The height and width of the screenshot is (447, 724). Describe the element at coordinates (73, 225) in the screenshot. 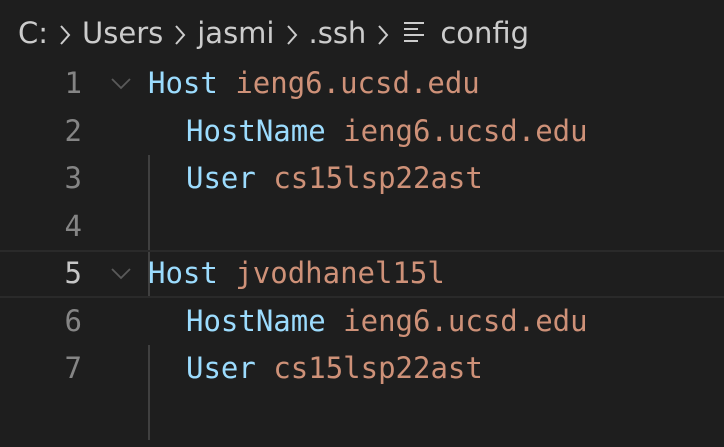

I see `line-number: 4` at that location.